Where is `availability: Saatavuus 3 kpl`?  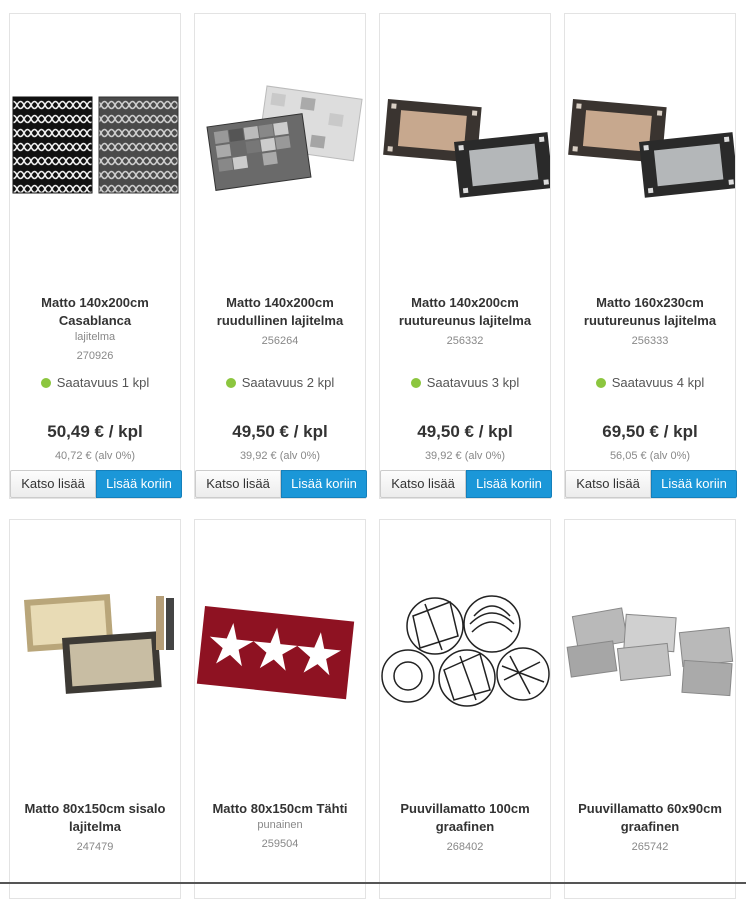
availability: Saatavuus 3 kpl is located at coordinates (465, 382).